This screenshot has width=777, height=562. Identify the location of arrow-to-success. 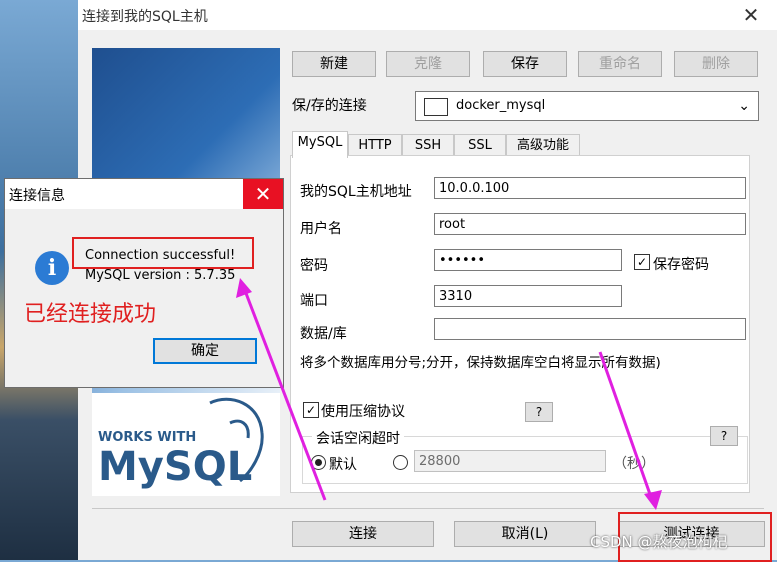
(284, 394).